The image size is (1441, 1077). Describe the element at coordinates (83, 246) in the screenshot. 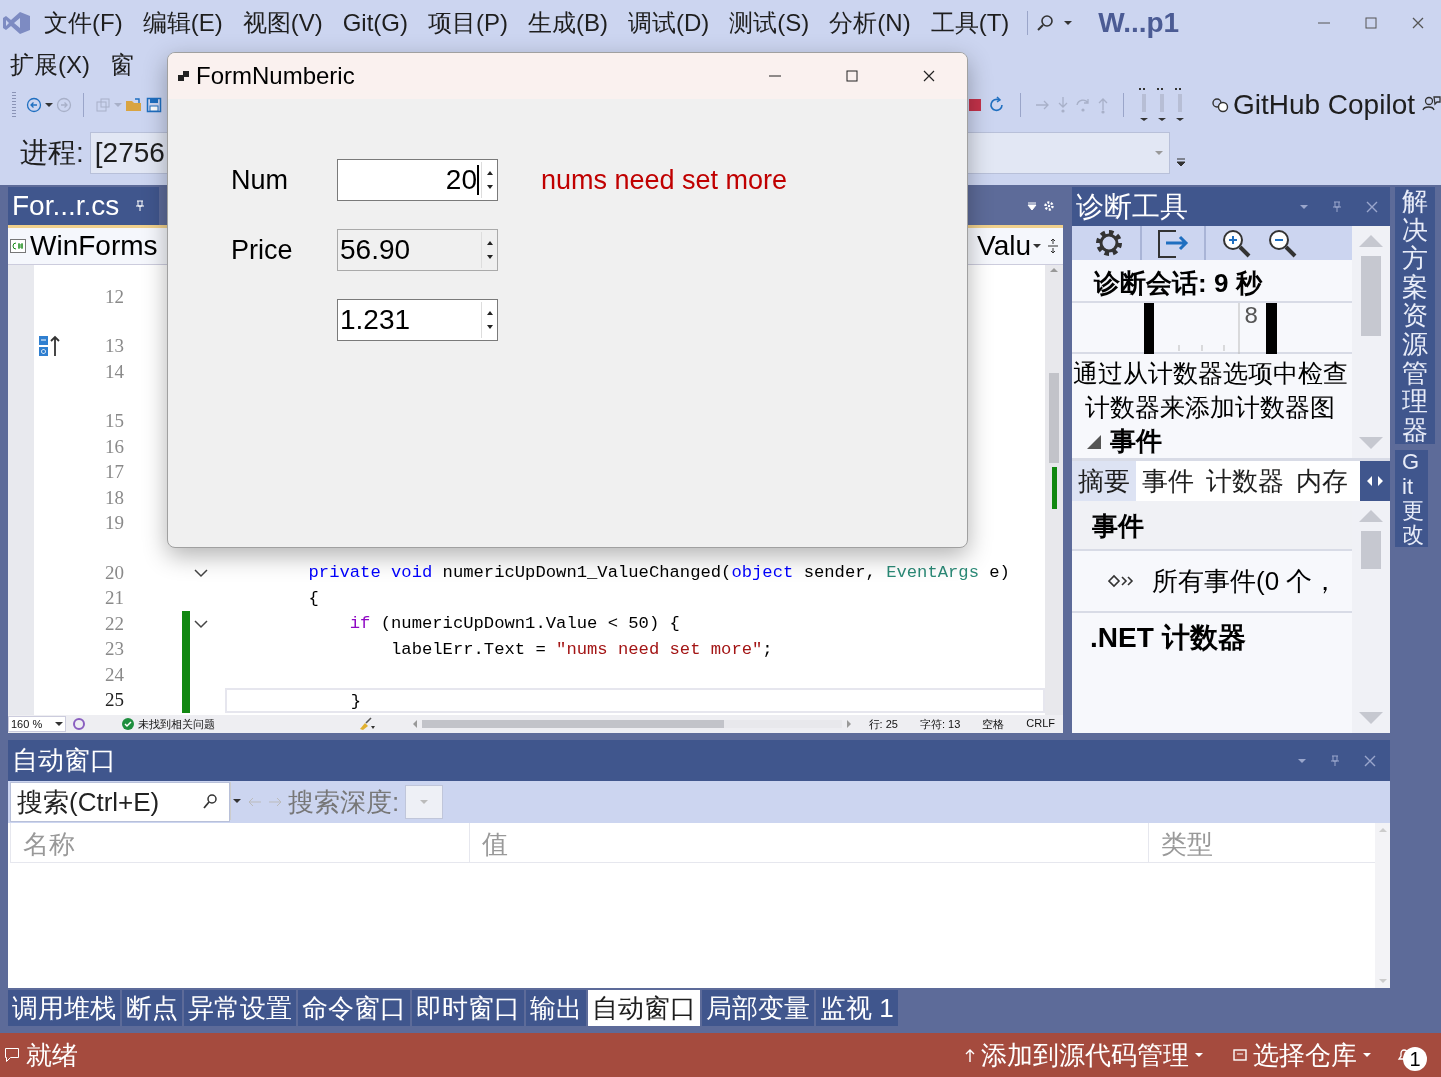

I see `project-dropdown: WinForms` at that location.